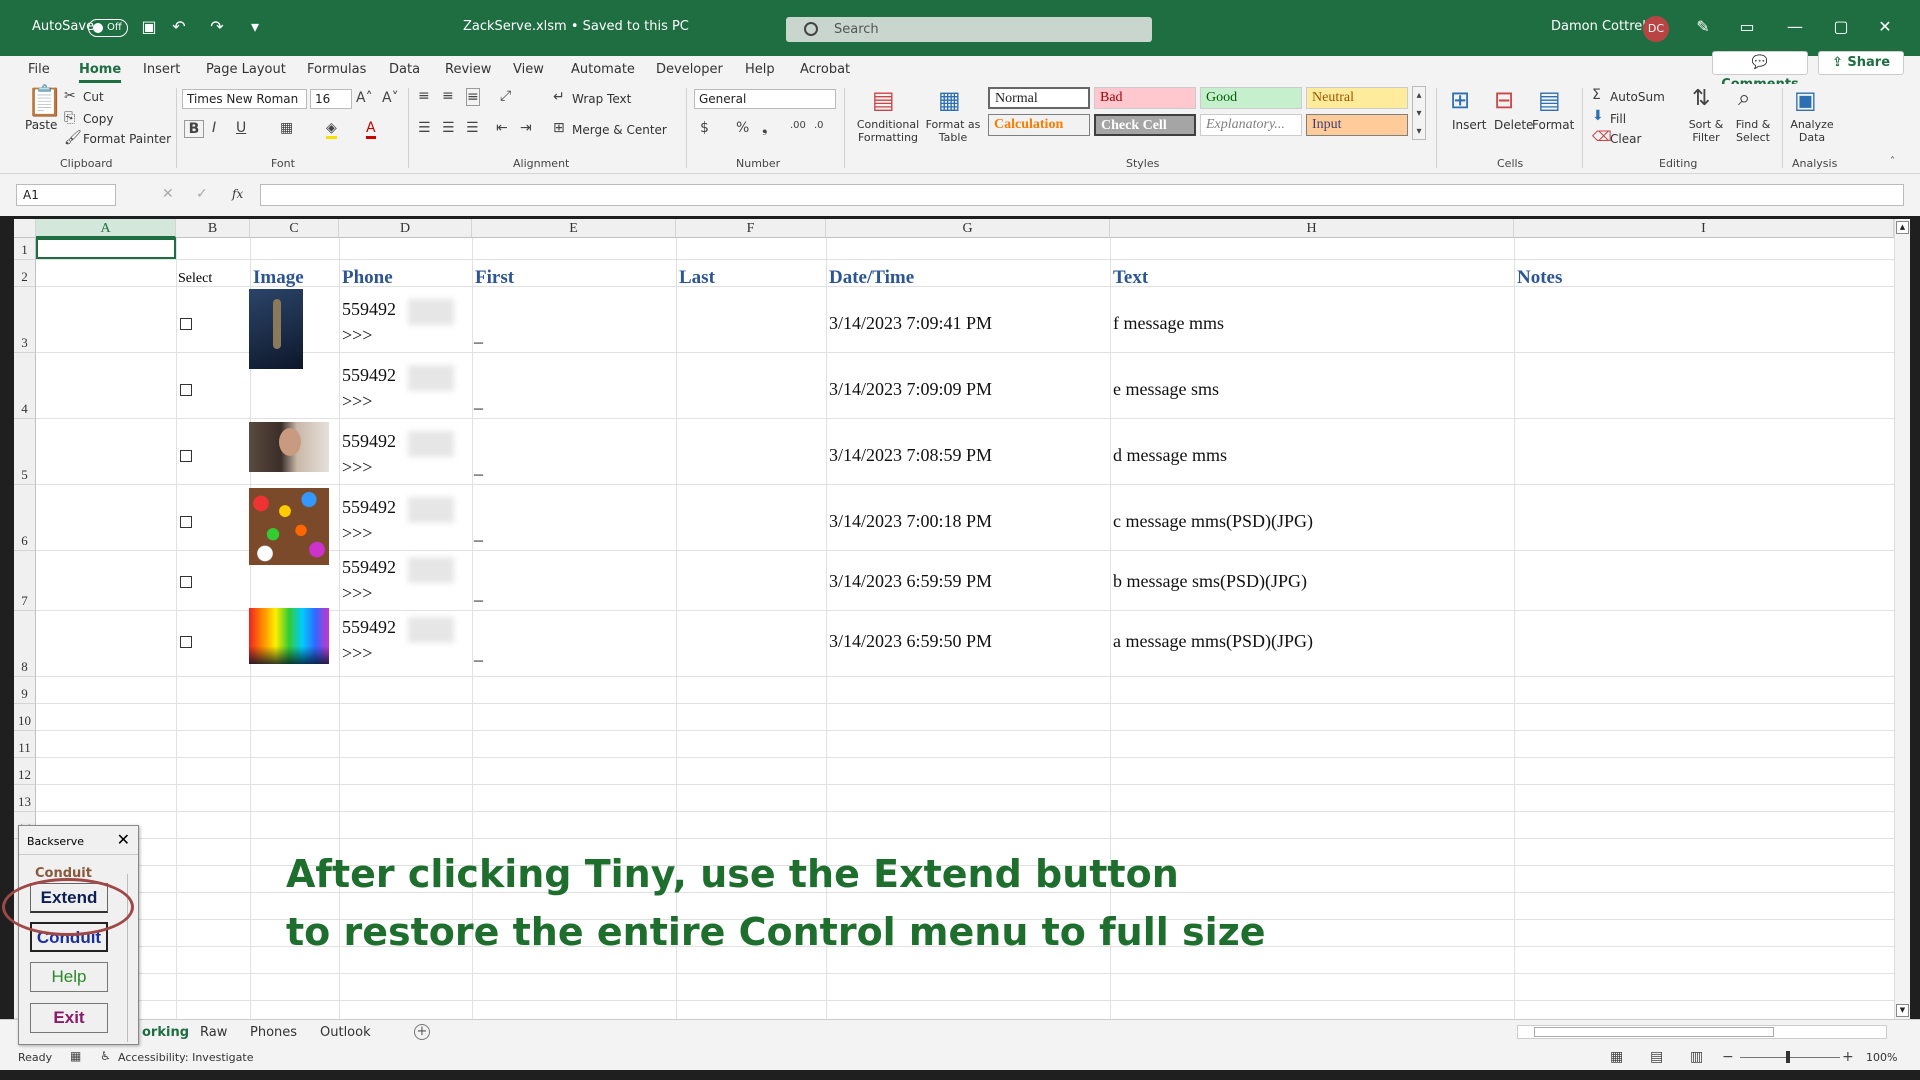 The image size is (1920, 1080). Describe the element at coordinates (1357, 125) in the screenshot. I see `style-input: Input` at that location.